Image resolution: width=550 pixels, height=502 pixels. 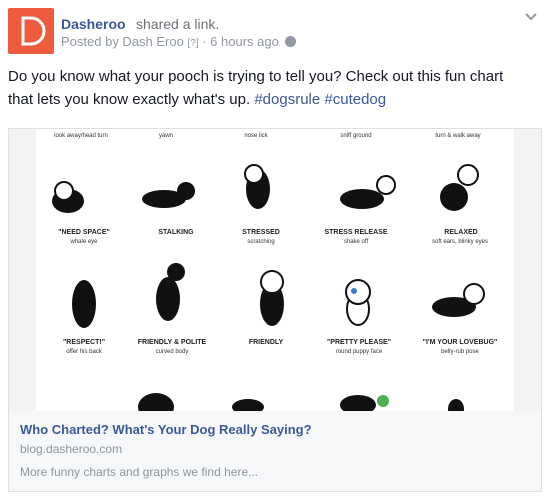 I want to click on posted-line: Posted by Dash Eroo [?] · 6 hours ago, so click(x=179, y=41).